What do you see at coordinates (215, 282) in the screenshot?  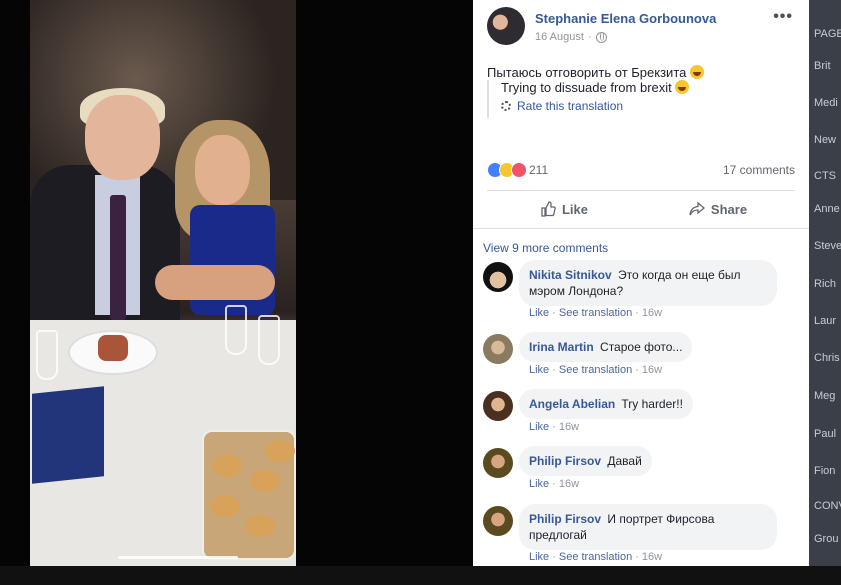 I see `photo-woman-arm` at bounding box center [215, 282].